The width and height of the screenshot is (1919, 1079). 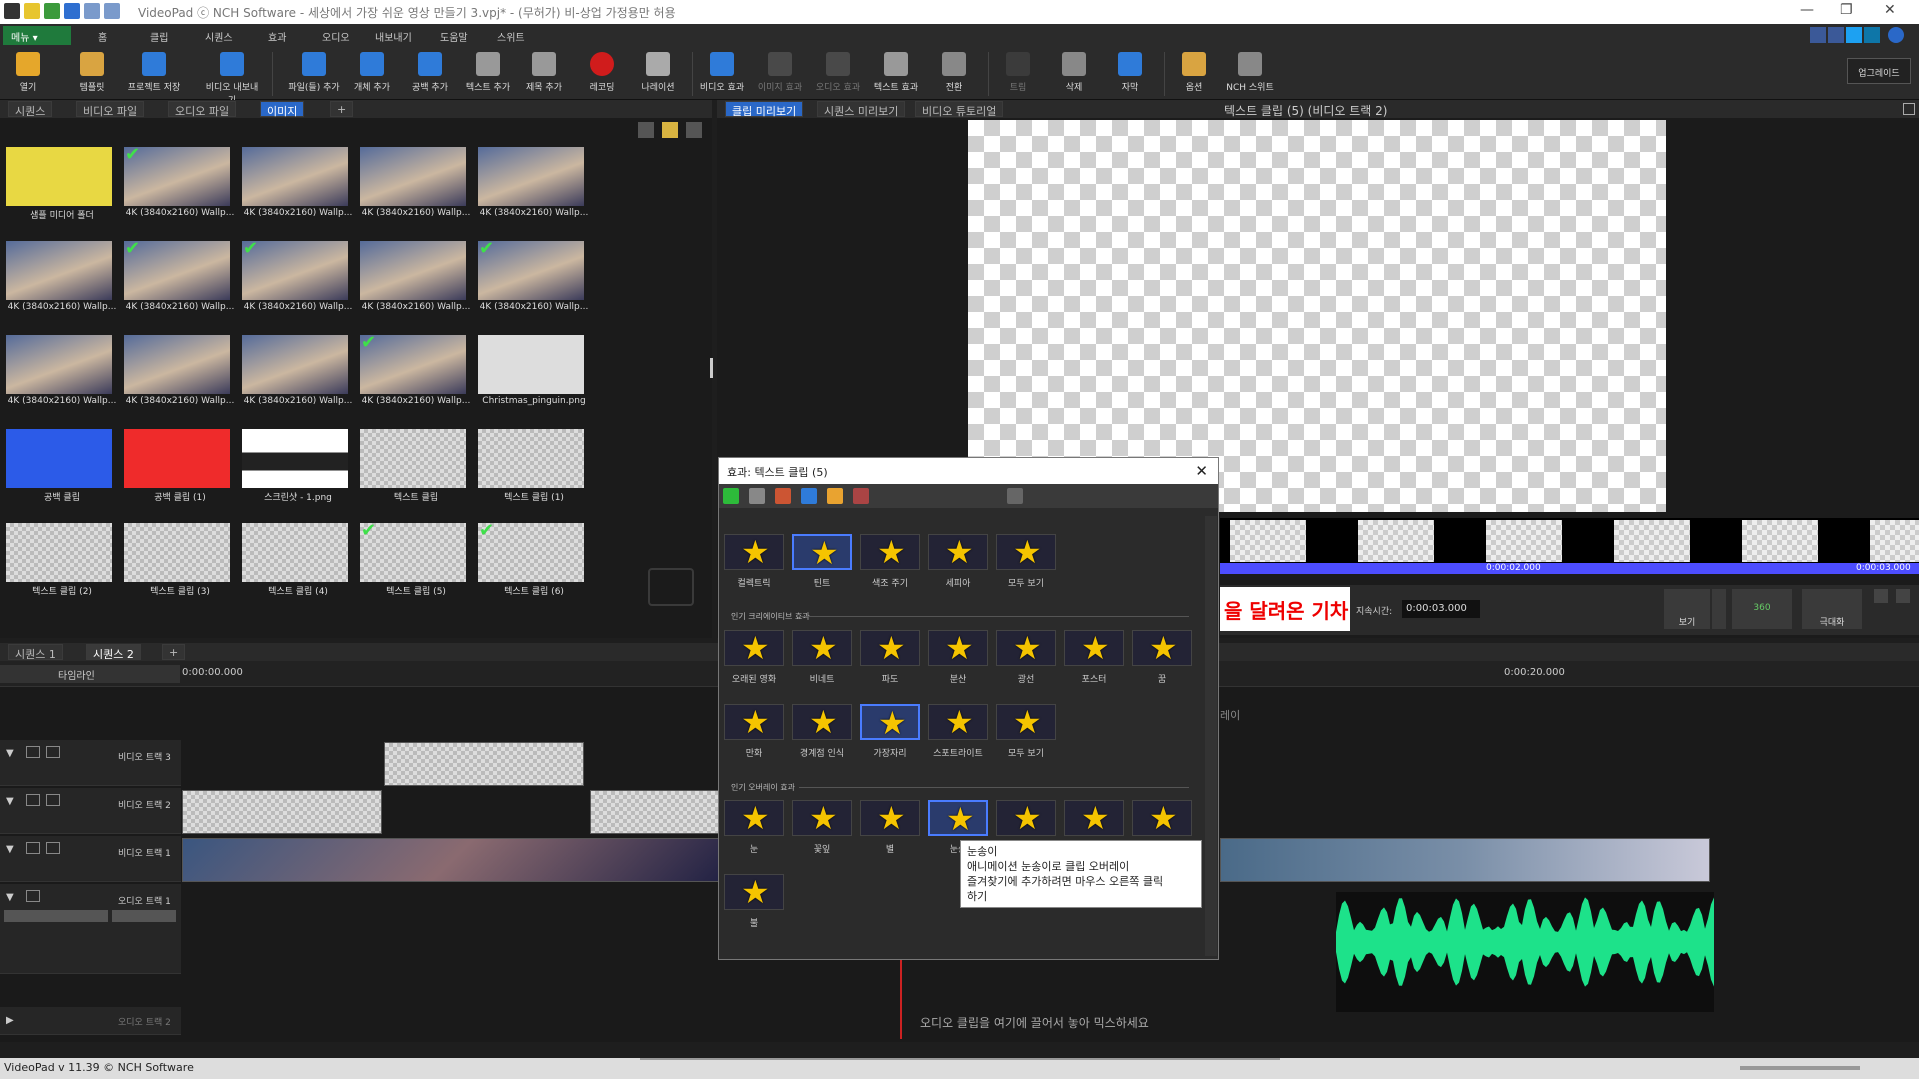 What do you see at coordinates (1872, 35) in the screenshot?
I see `linkedin-icon` at bounding box center [1872, 35].